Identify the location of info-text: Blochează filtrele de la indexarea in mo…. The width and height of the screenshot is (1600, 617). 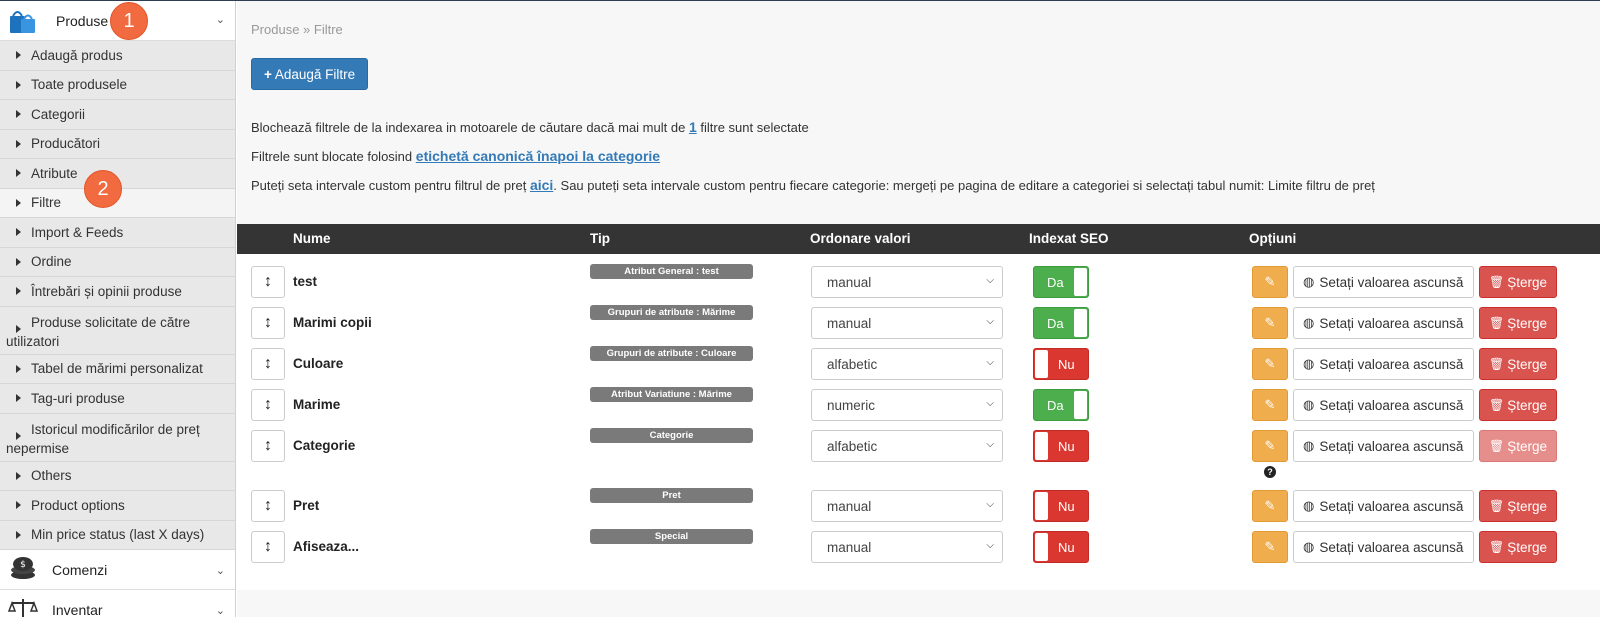
(468, 127).